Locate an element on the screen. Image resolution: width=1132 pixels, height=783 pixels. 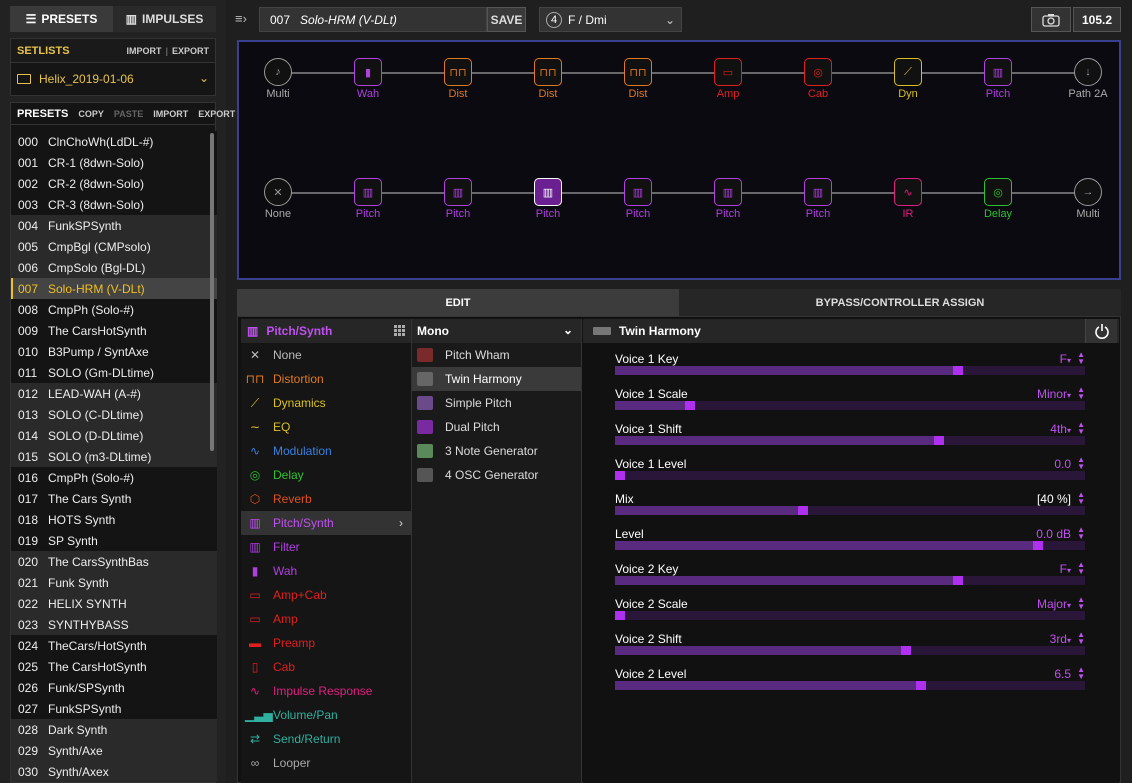
grid-icon is located at coordinates (399, 330).